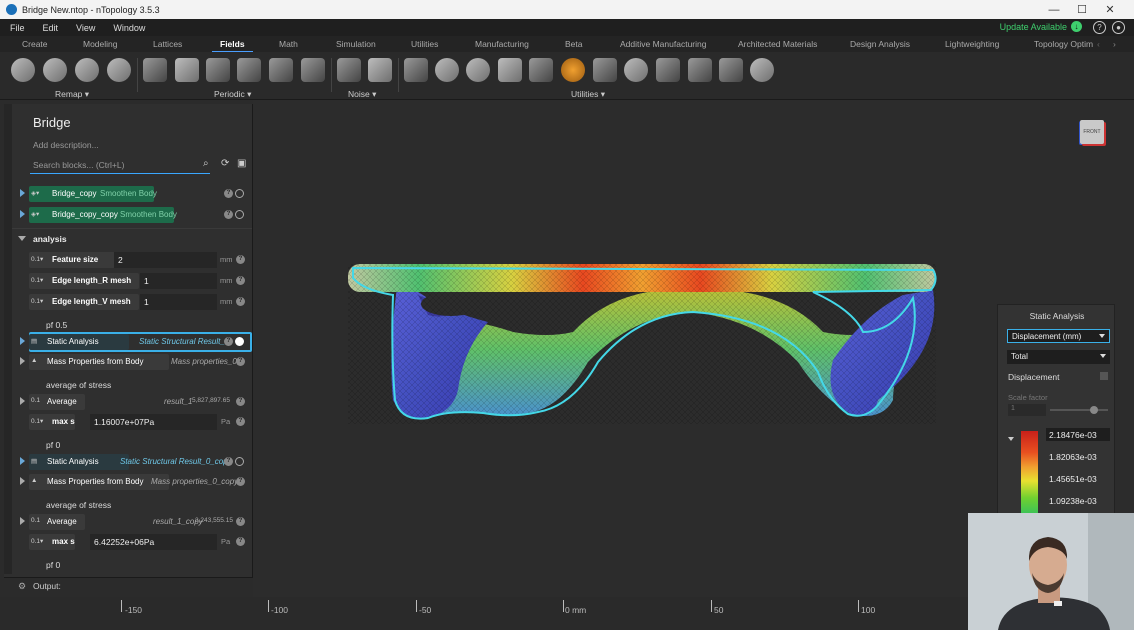  What do you see at coordinates (1110, 9) in the screenshot?
I see `close-button: ✕` at bounding box center [1110, 9].